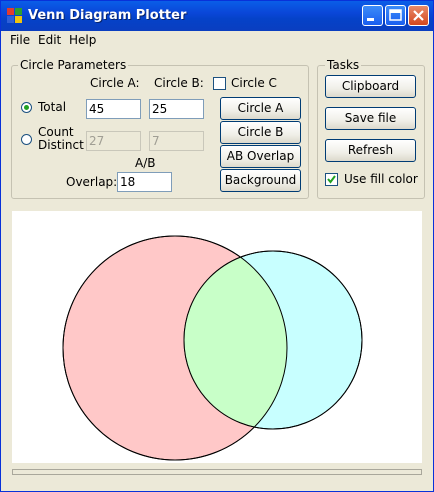 This screenshot has width=434, height=492. What do you see at coordinates (82, 40) in the screenshot?
I see `menu-help: Help` at bounding box center [82, 40].